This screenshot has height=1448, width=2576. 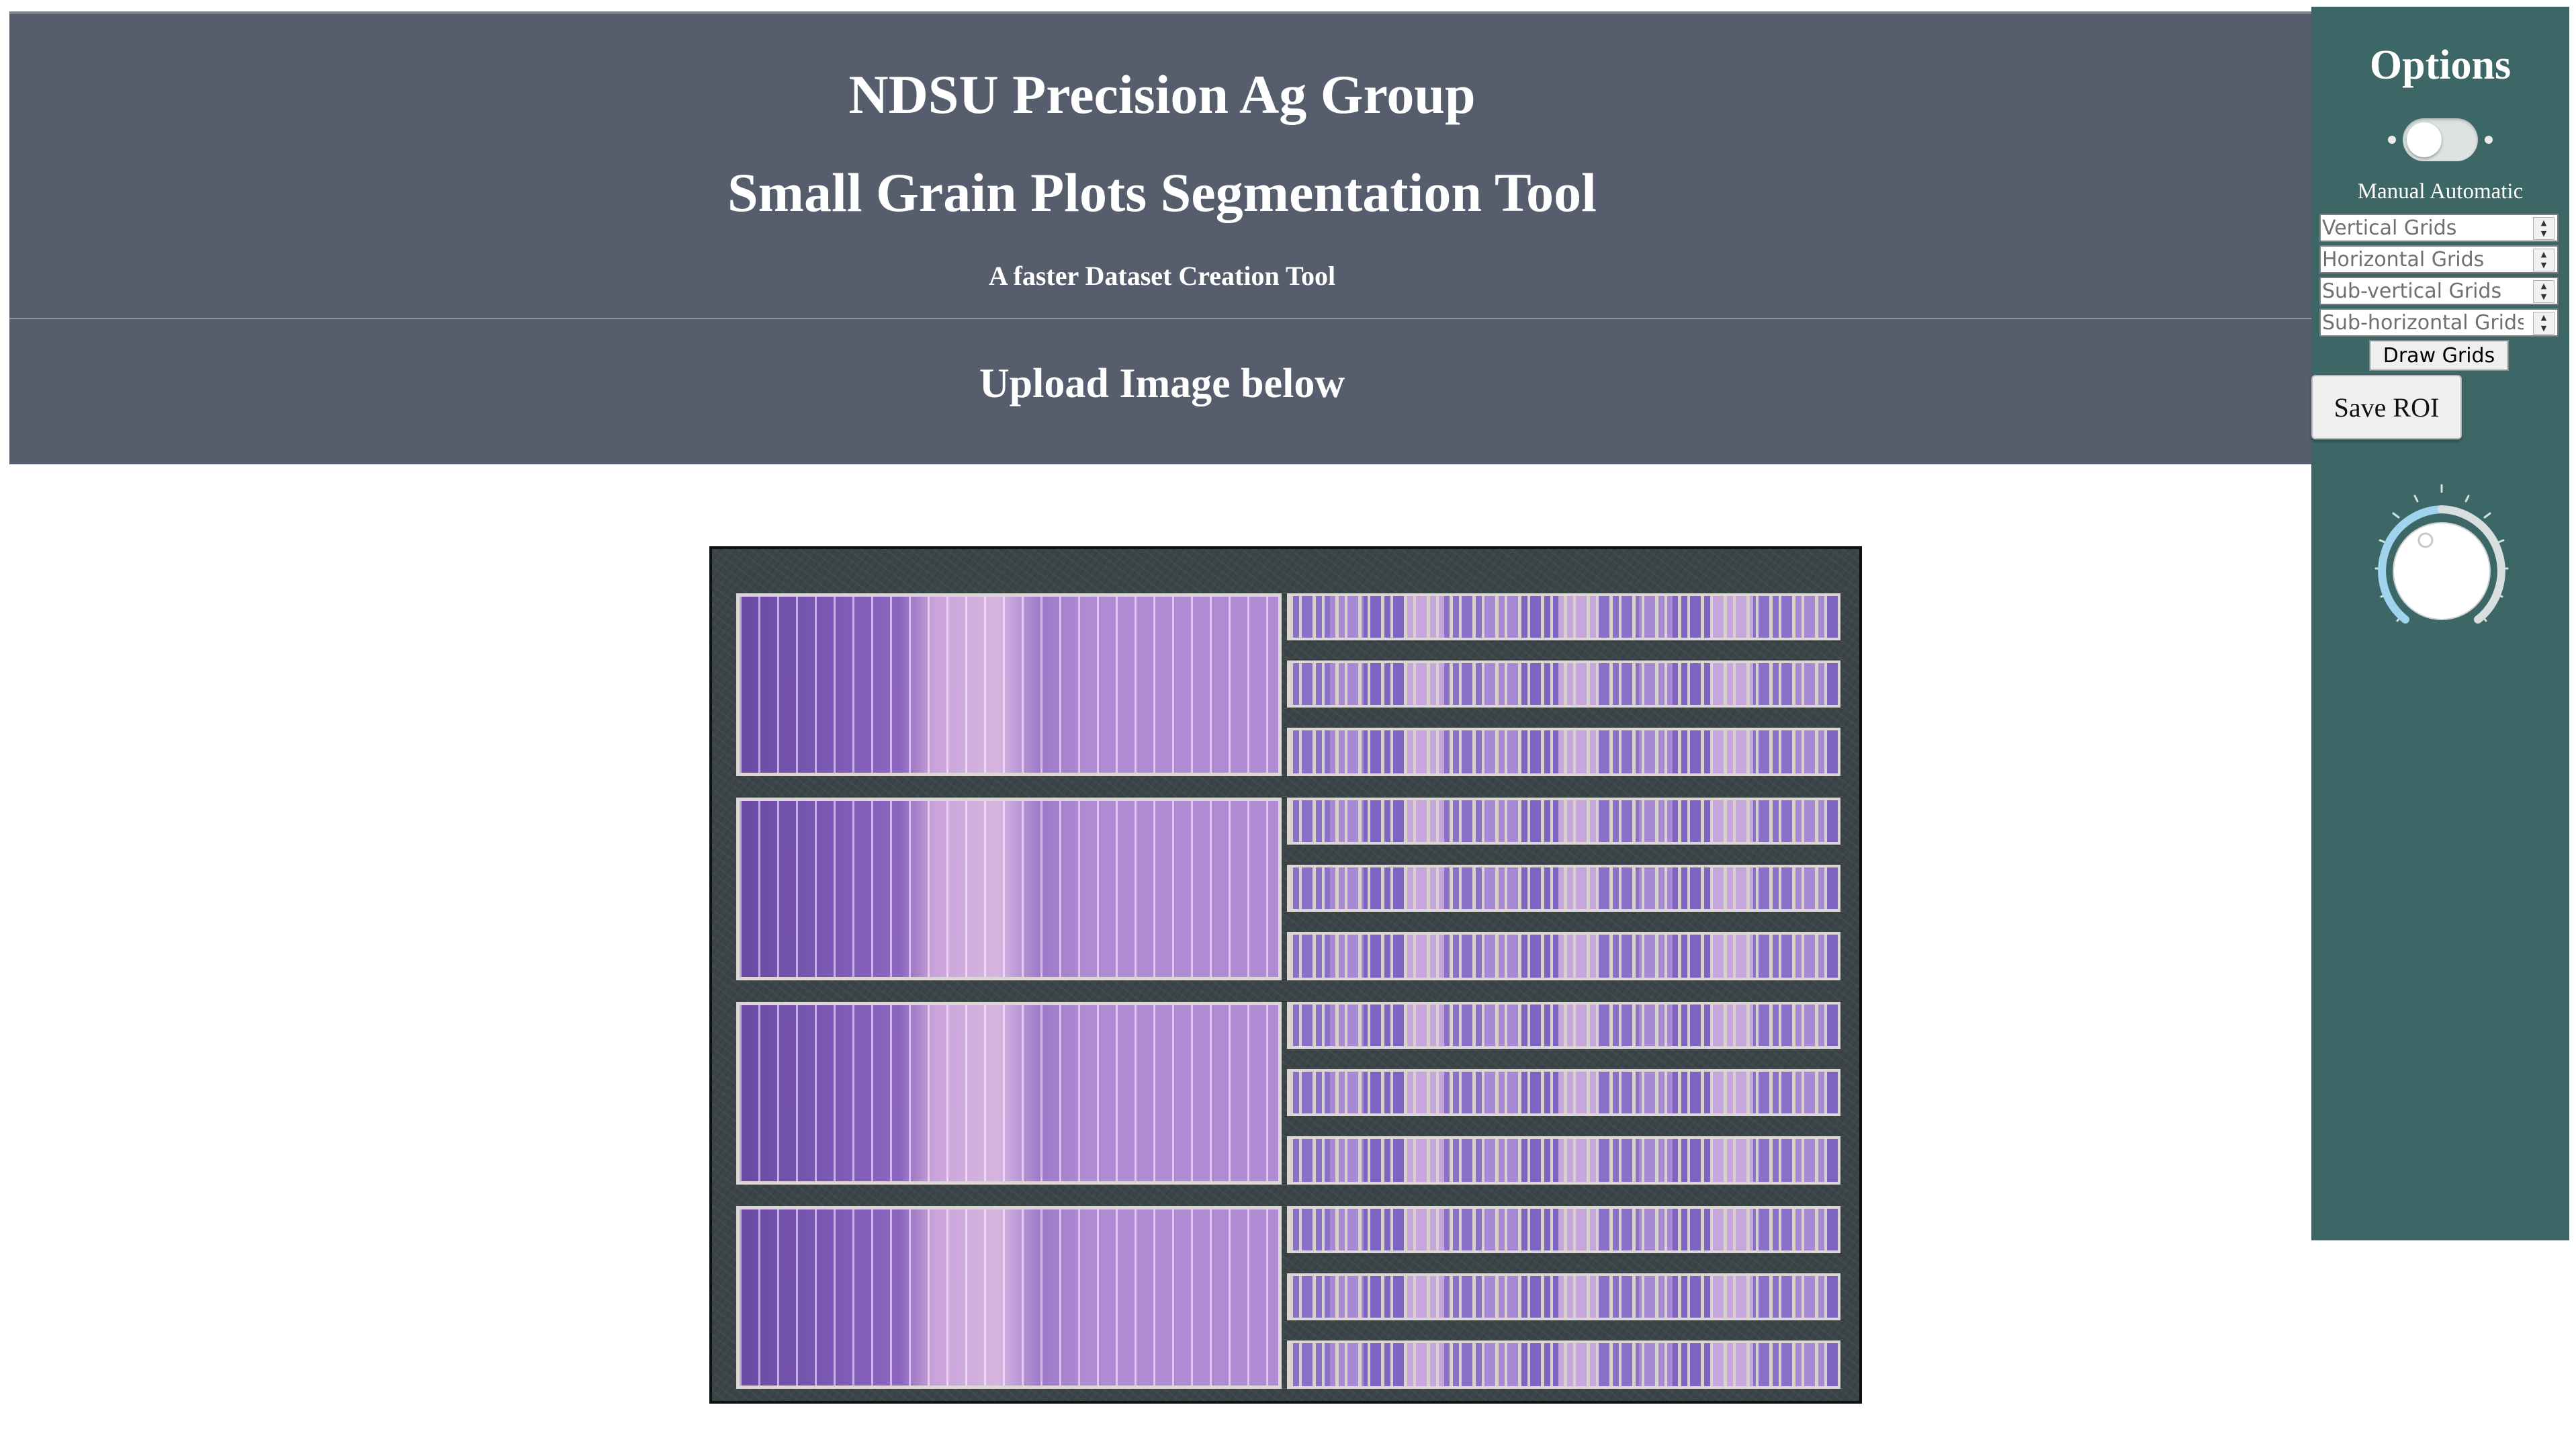 I want to click on mode-toggle, so click(x=2441, y=140).